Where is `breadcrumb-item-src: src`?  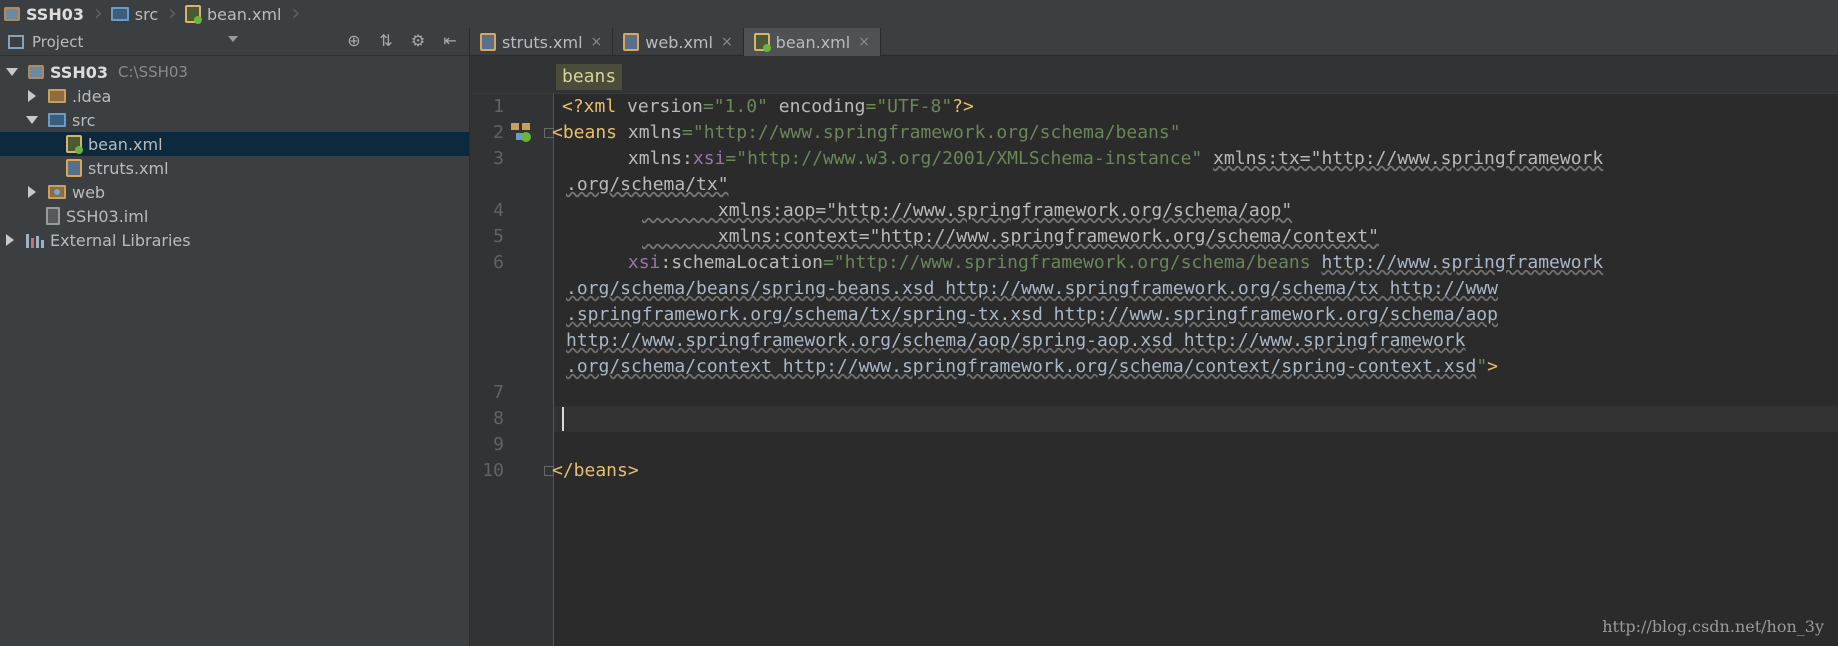 breadcrumb-item-src: src is located at coordinates (135, 14).